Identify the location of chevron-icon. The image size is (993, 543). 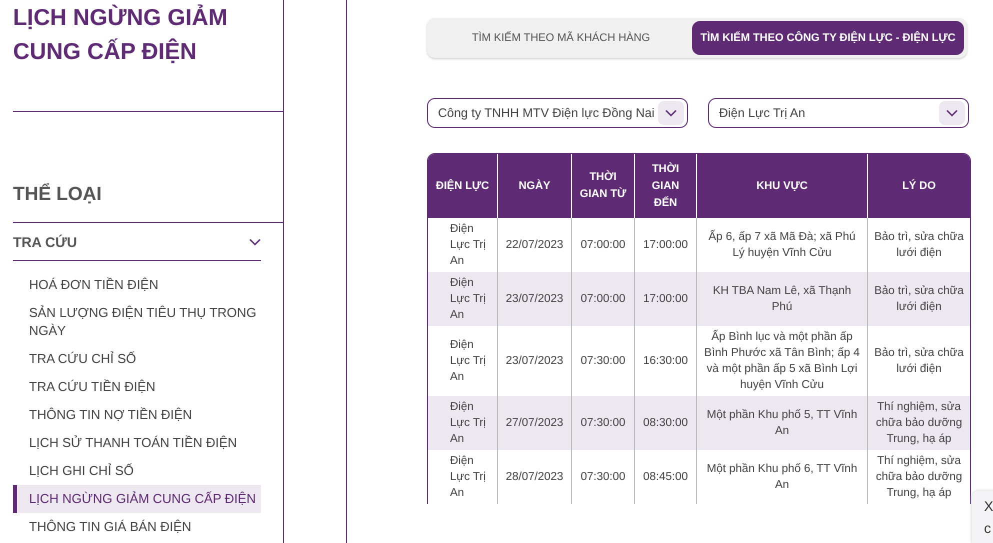
(255, 242).